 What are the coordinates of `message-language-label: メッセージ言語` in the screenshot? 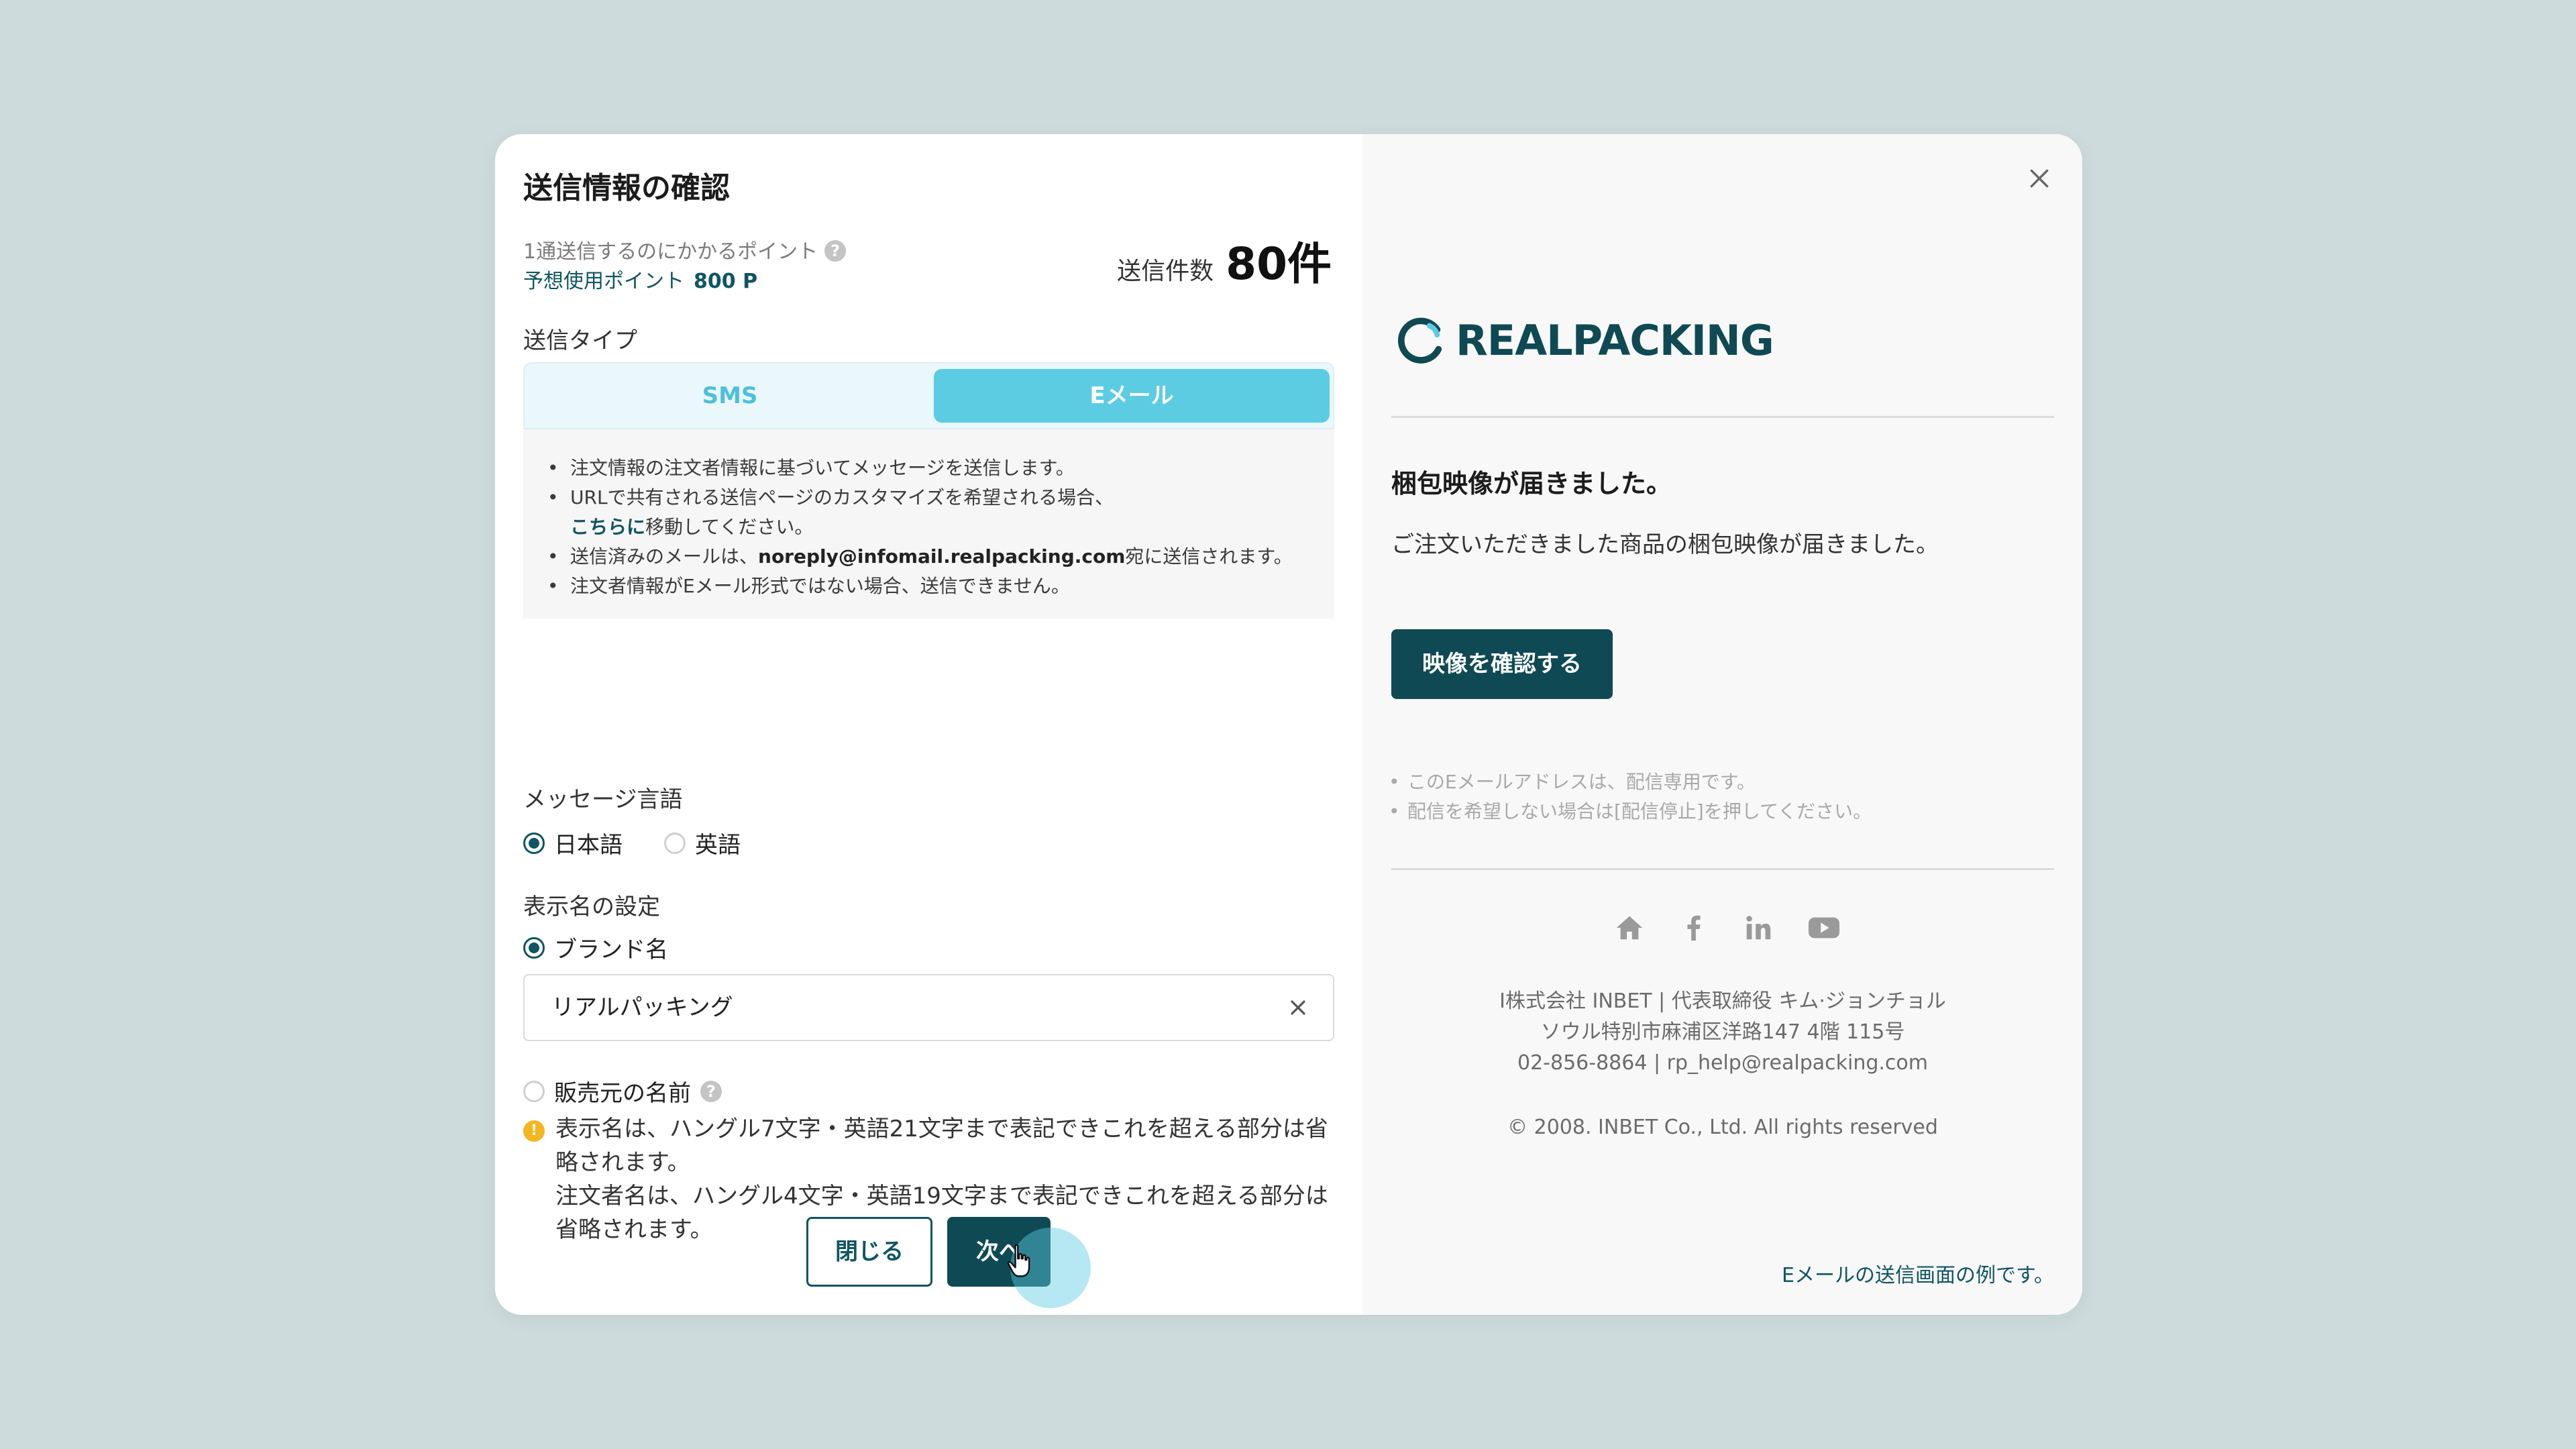 It's located at (603, 799).